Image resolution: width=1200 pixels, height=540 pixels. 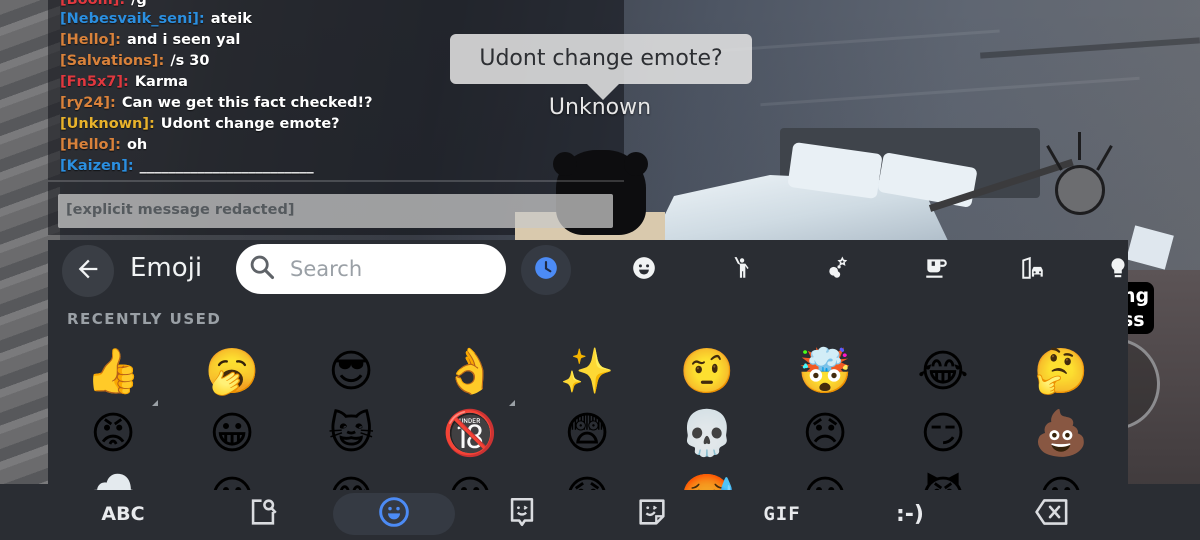 I want to click on emoji-glyph: 🌨️, so click(x=113, y=483).